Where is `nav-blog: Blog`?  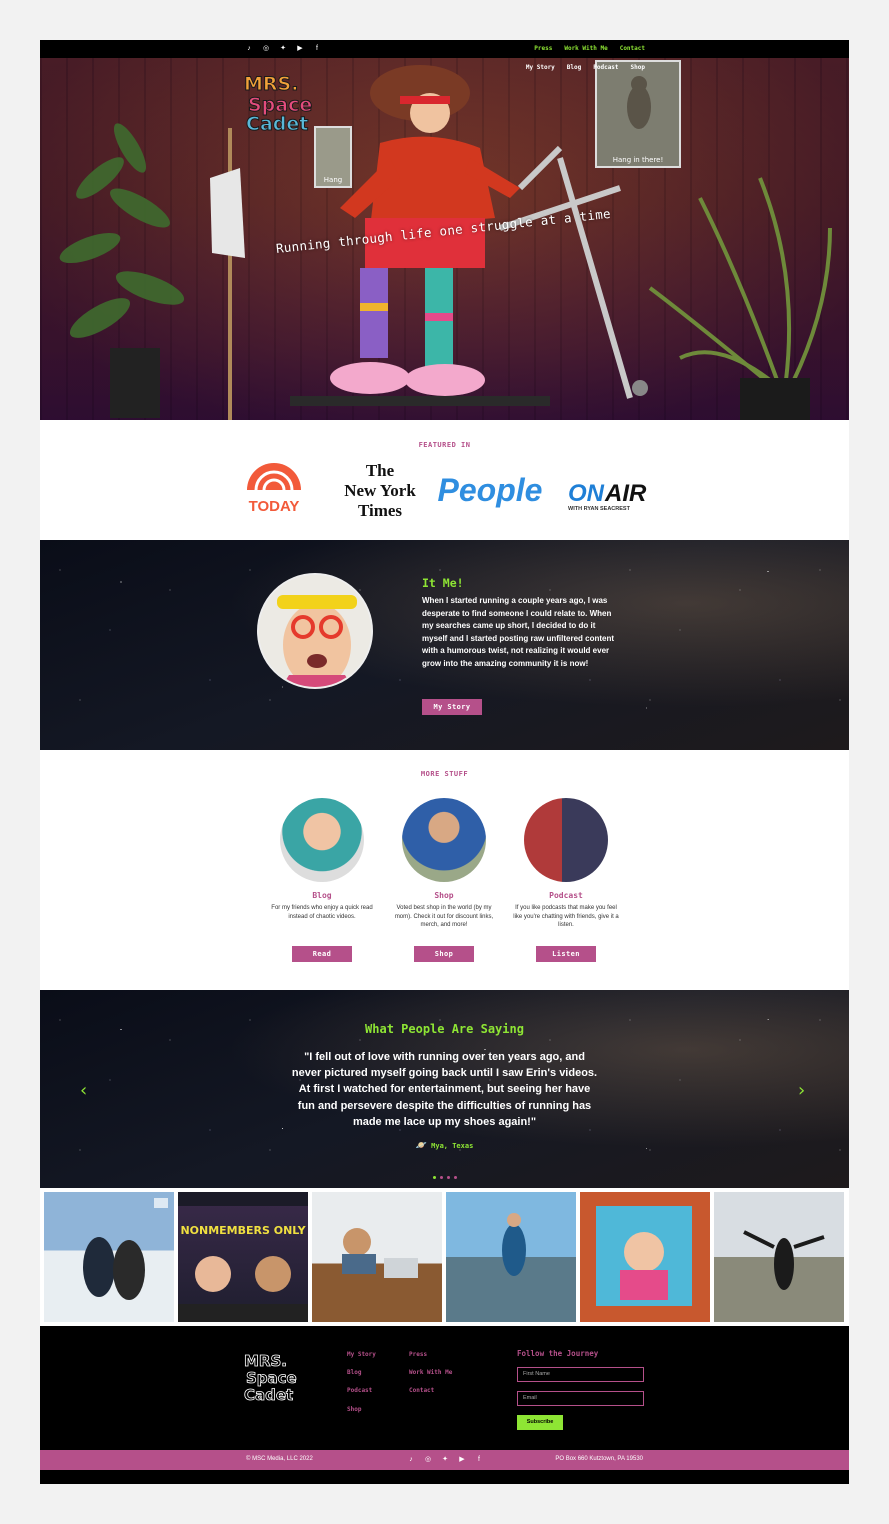 nav-blog: Blog is located at coordinates (574, 67).